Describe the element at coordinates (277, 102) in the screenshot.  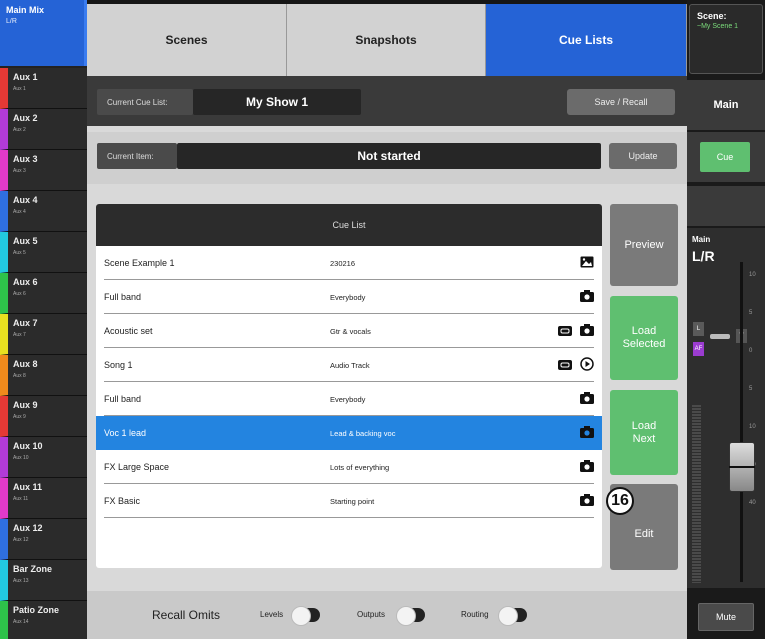
I see `current-cue-list-value: My Show 1` at that location.